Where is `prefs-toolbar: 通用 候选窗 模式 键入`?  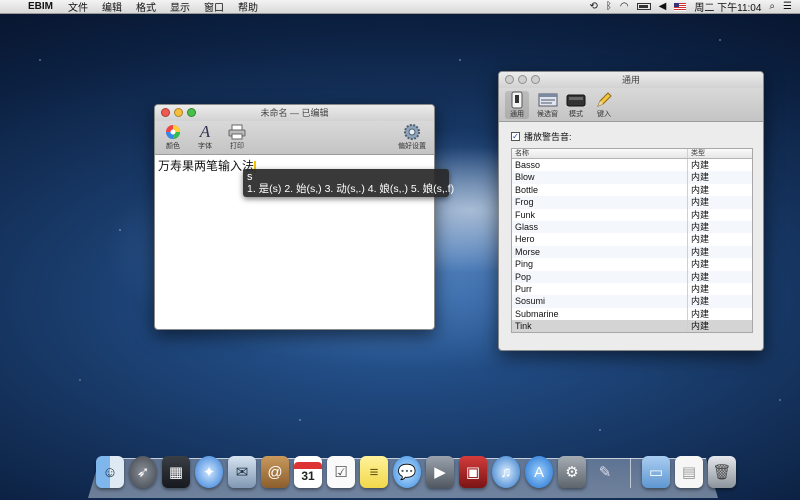
prefs-toolbar: 通用 候选窗 模式 键入 is located at coordinates (631, 105).